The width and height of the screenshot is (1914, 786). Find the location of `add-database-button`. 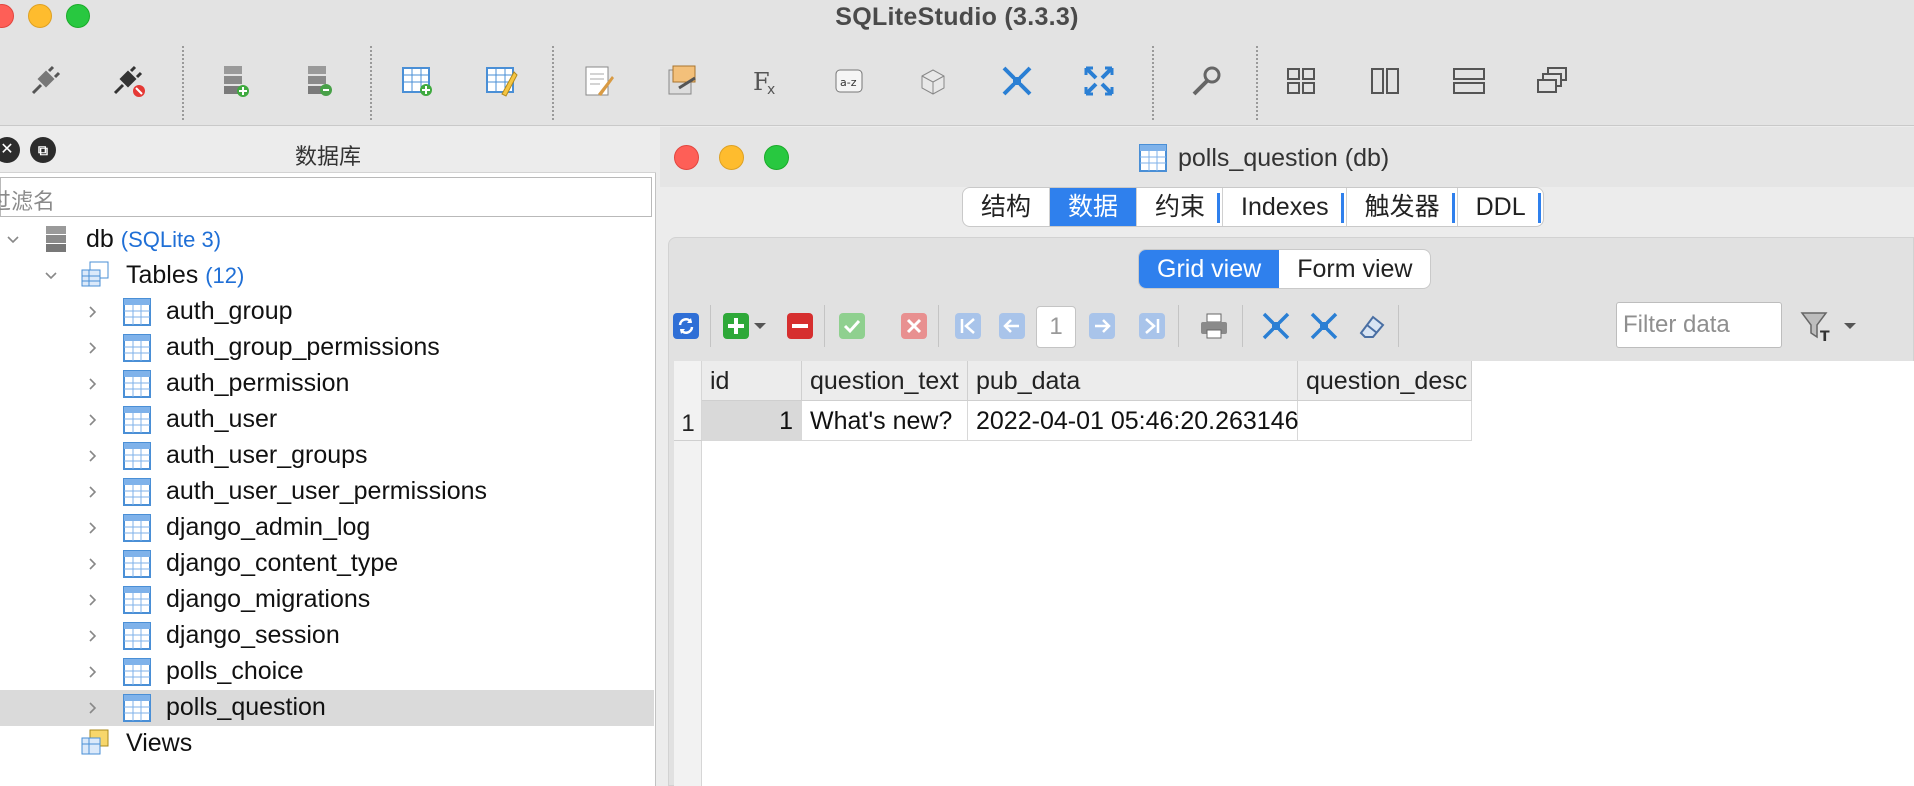

add-database-button is located at coordinates (235, 81).